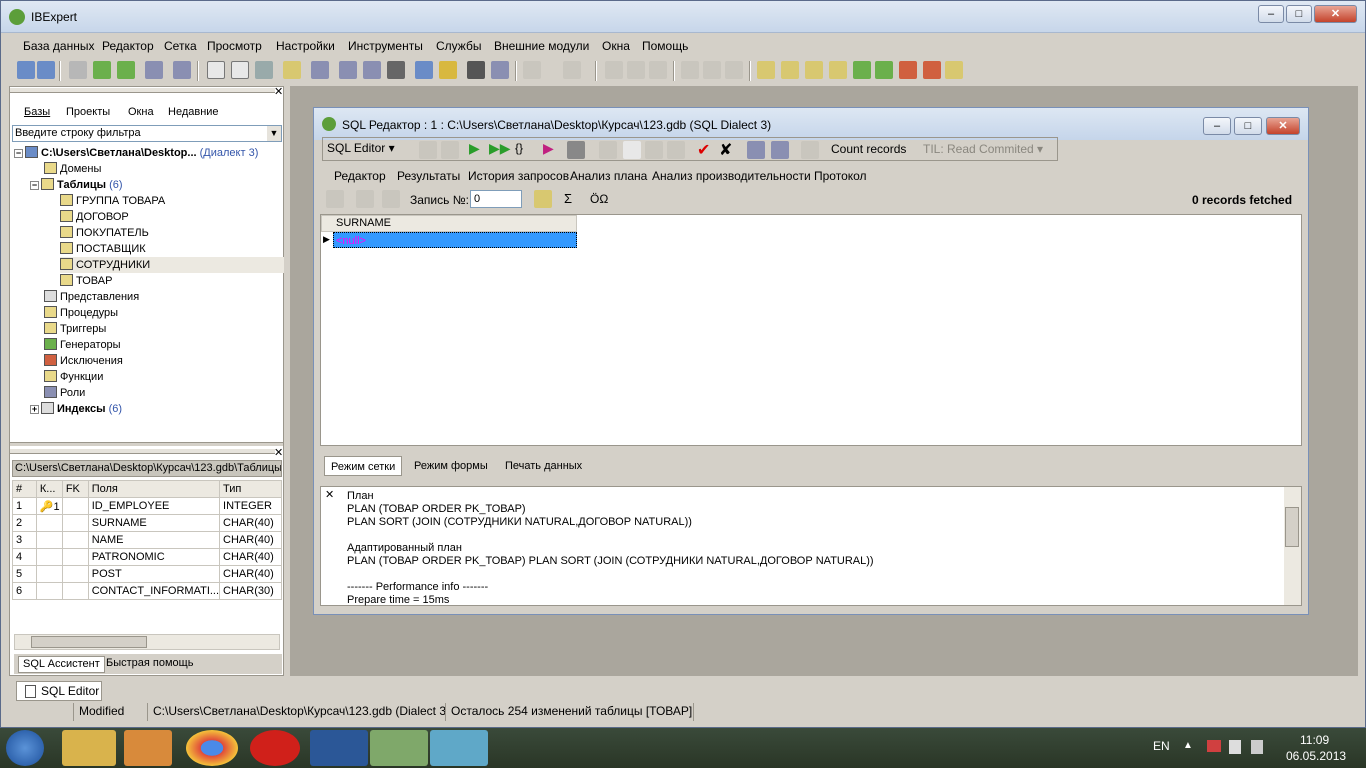 The image size is (1366, 768). I want to click on table-drop-icon, so click(932, 70).